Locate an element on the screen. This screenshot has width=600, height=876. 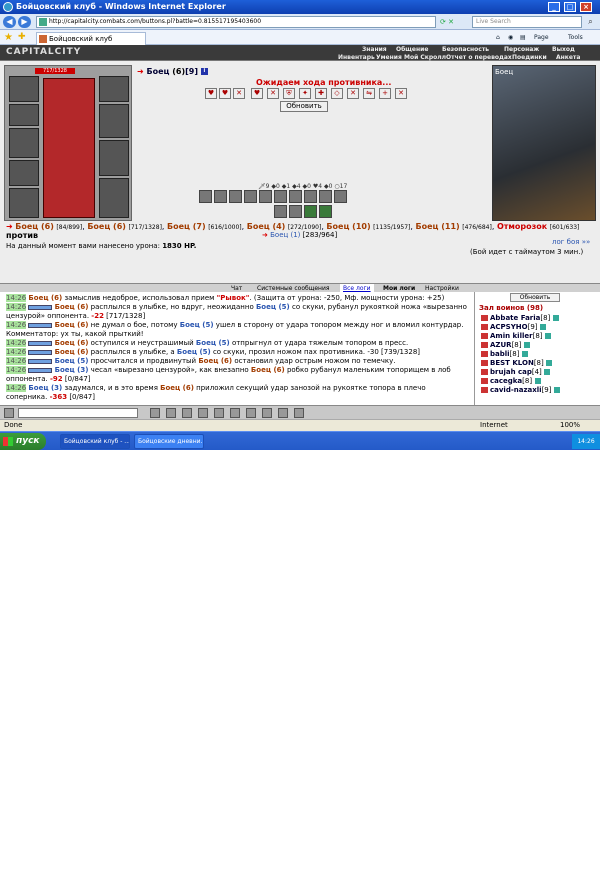
rage-icon: ✕ is located at coordinates (401, 93).